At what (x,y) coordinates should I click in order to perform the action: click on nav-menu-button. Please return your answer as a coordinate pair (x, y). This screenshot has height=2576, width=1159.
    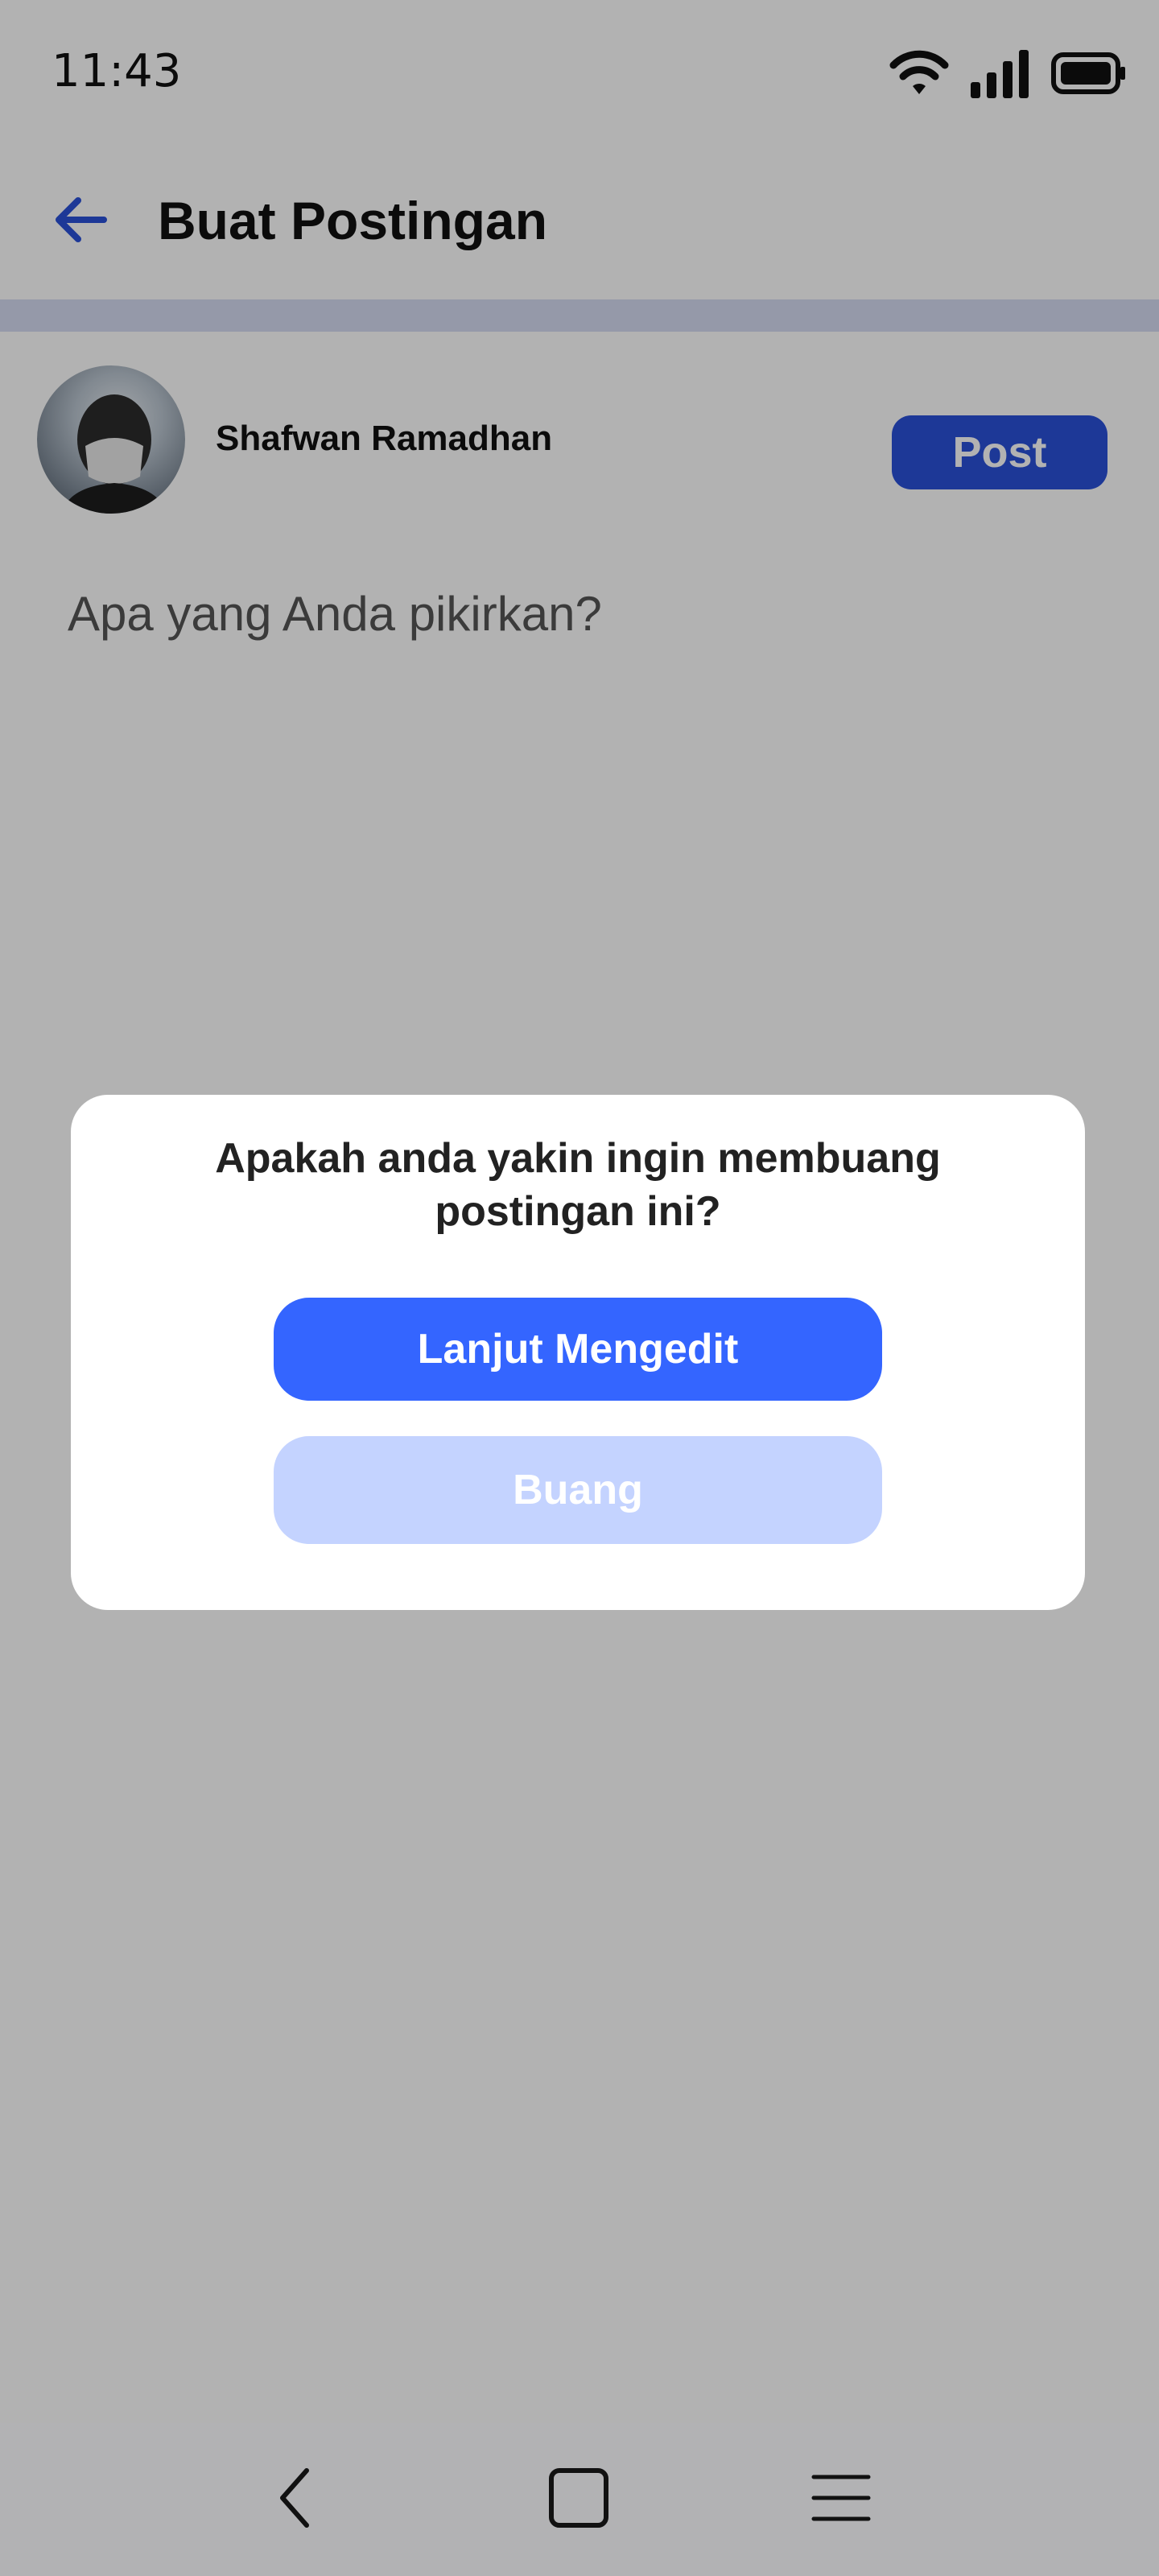
    Looking at the image, I should click on (841, 2499).